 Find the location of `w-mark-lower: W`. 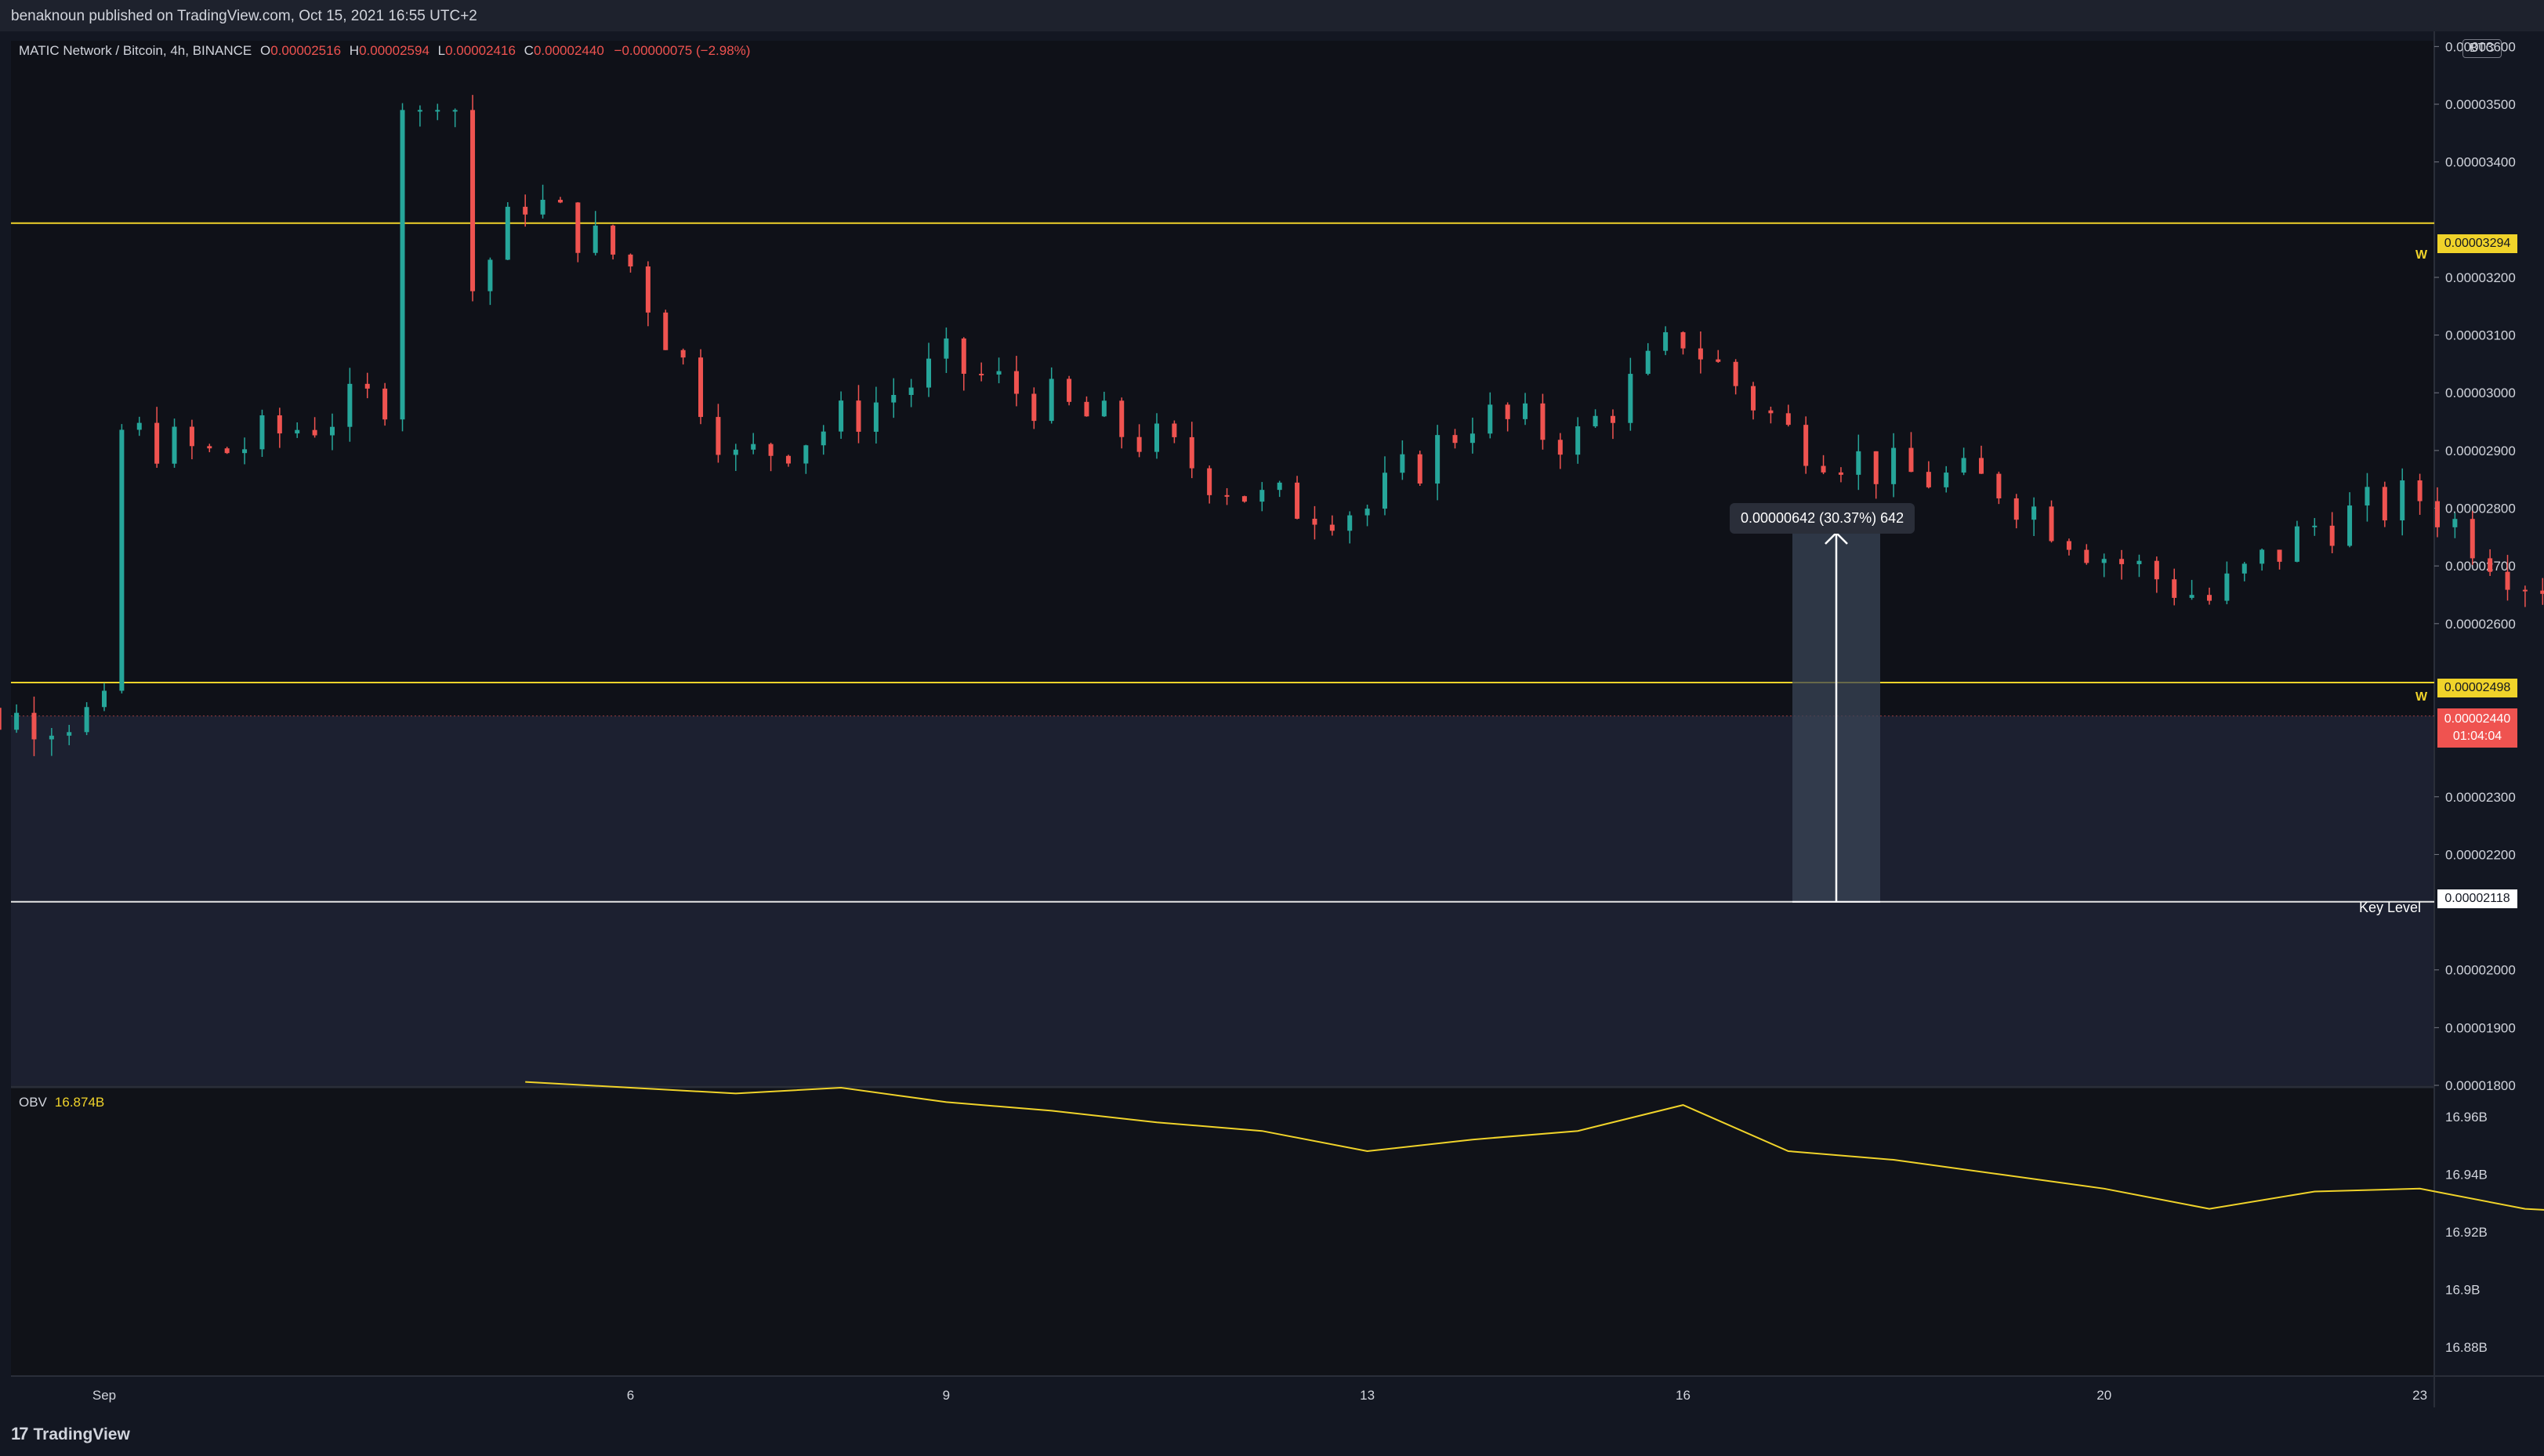

w-mark-lower: W is located at coordinates (2421, 697).